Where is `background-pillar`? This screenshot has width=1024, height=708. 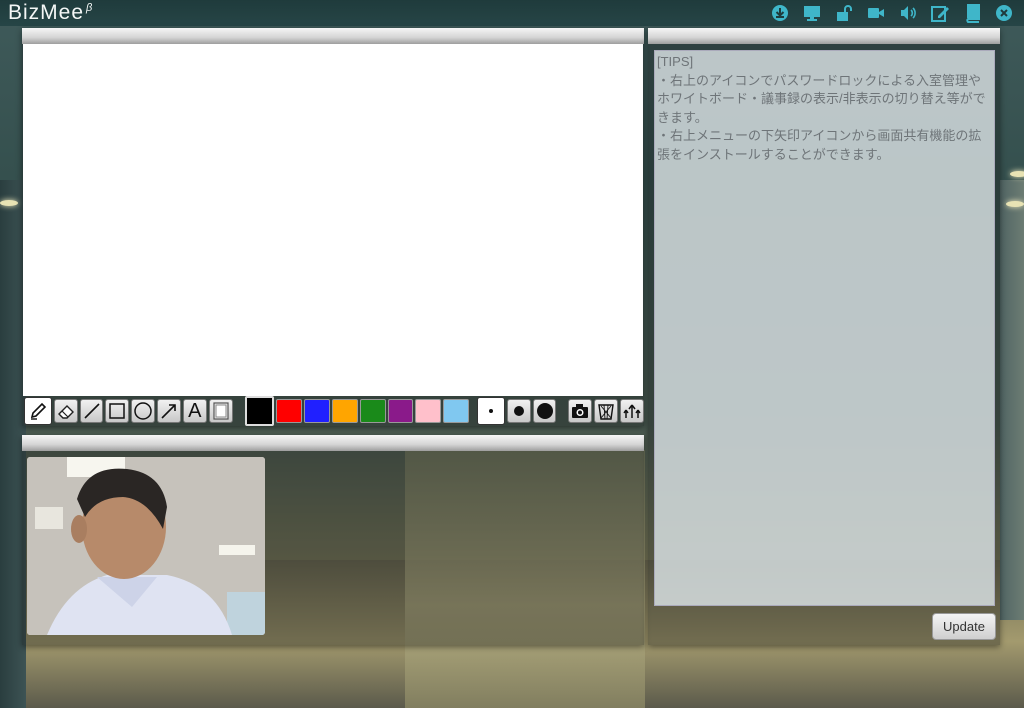 background-pillar is located at coordinates (1012, 400).